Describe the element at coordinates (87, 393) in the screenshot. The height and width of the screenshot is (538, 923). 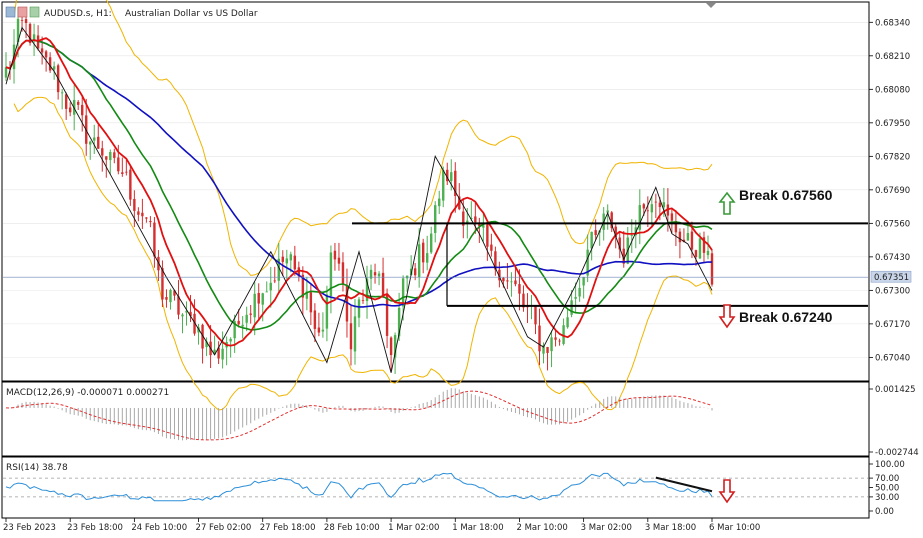
I see `macd-label: MACD(12,26,9) -0.000071 0.000271` at that location.